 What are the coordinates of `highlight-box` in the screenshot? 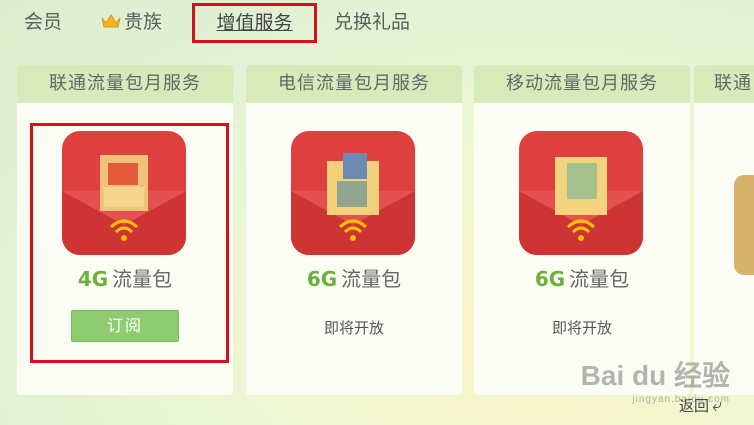 It's located at (129, 243).